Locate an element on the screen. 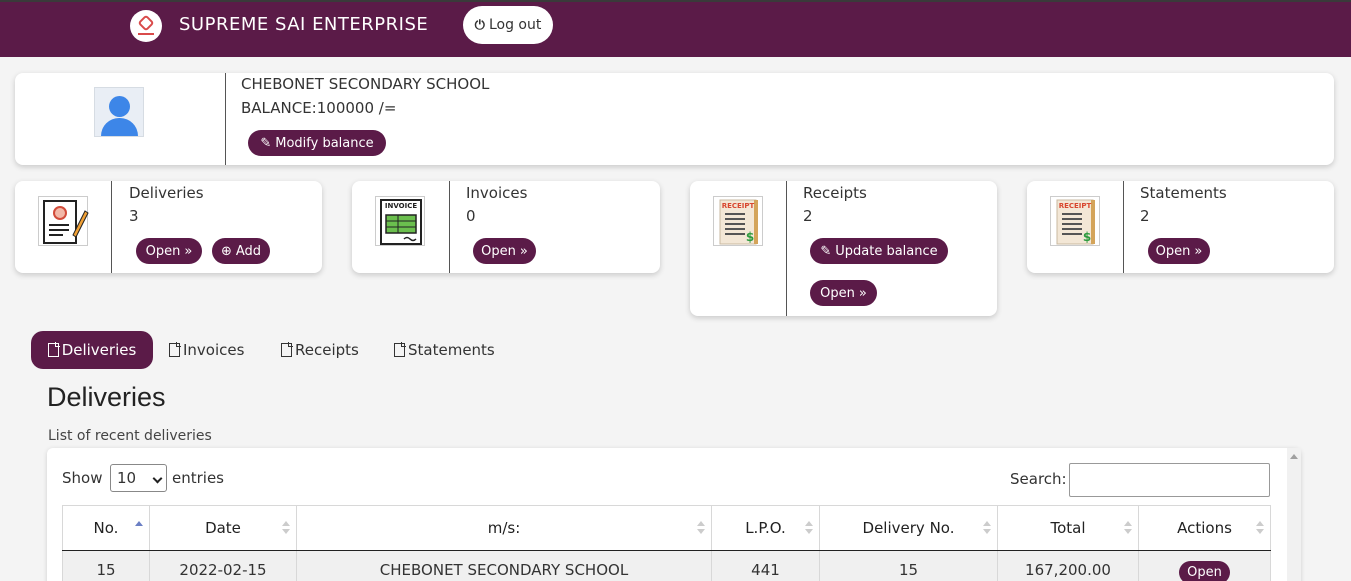 Image resolution: width=1351 pixels, height=581 pixels. deliveries-open-label: Open is located at coordinates (163, 251).